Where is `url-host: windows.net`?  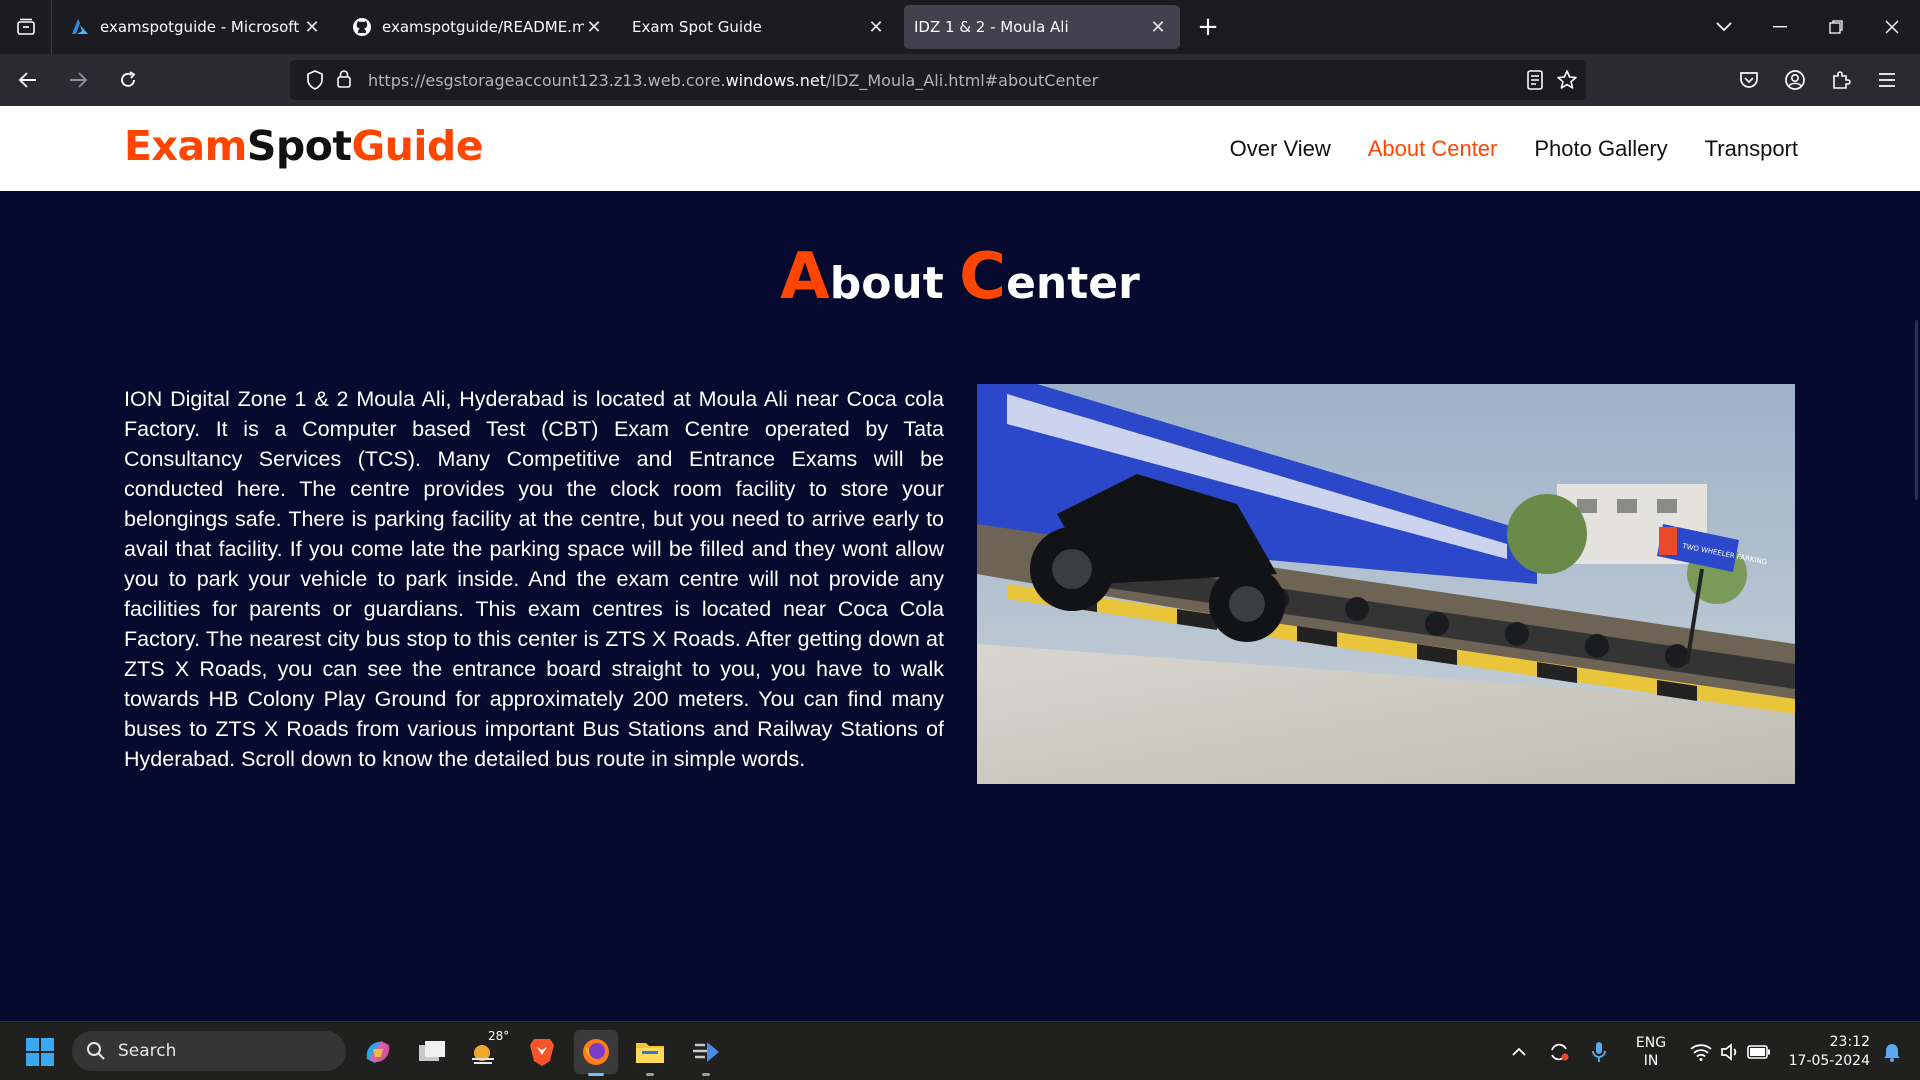 url-host: windows.net is located at coordinates (775, 80).